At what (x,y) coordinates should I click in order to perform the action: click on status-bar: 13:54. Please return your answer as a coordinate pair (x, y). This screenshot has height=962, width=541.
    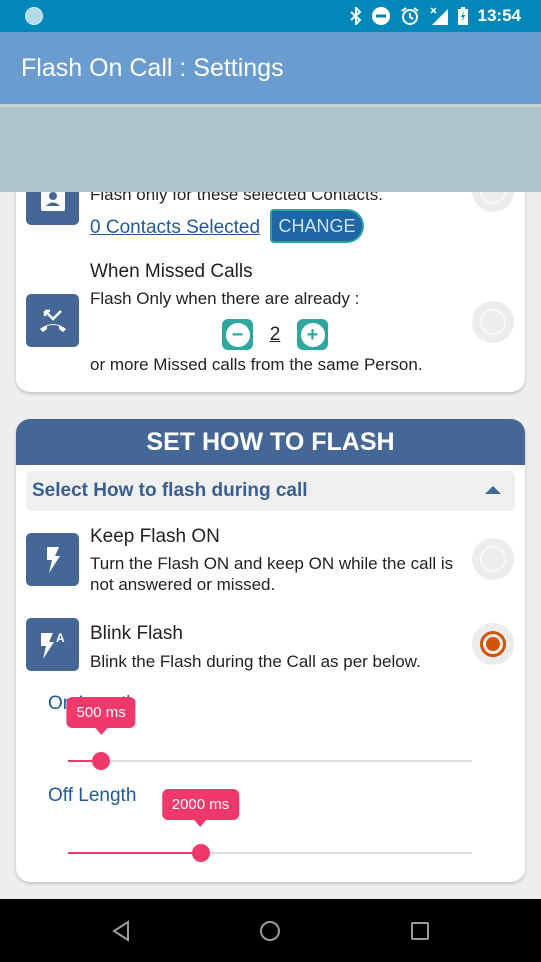
    Looking at the image, I should click on (270, 16).